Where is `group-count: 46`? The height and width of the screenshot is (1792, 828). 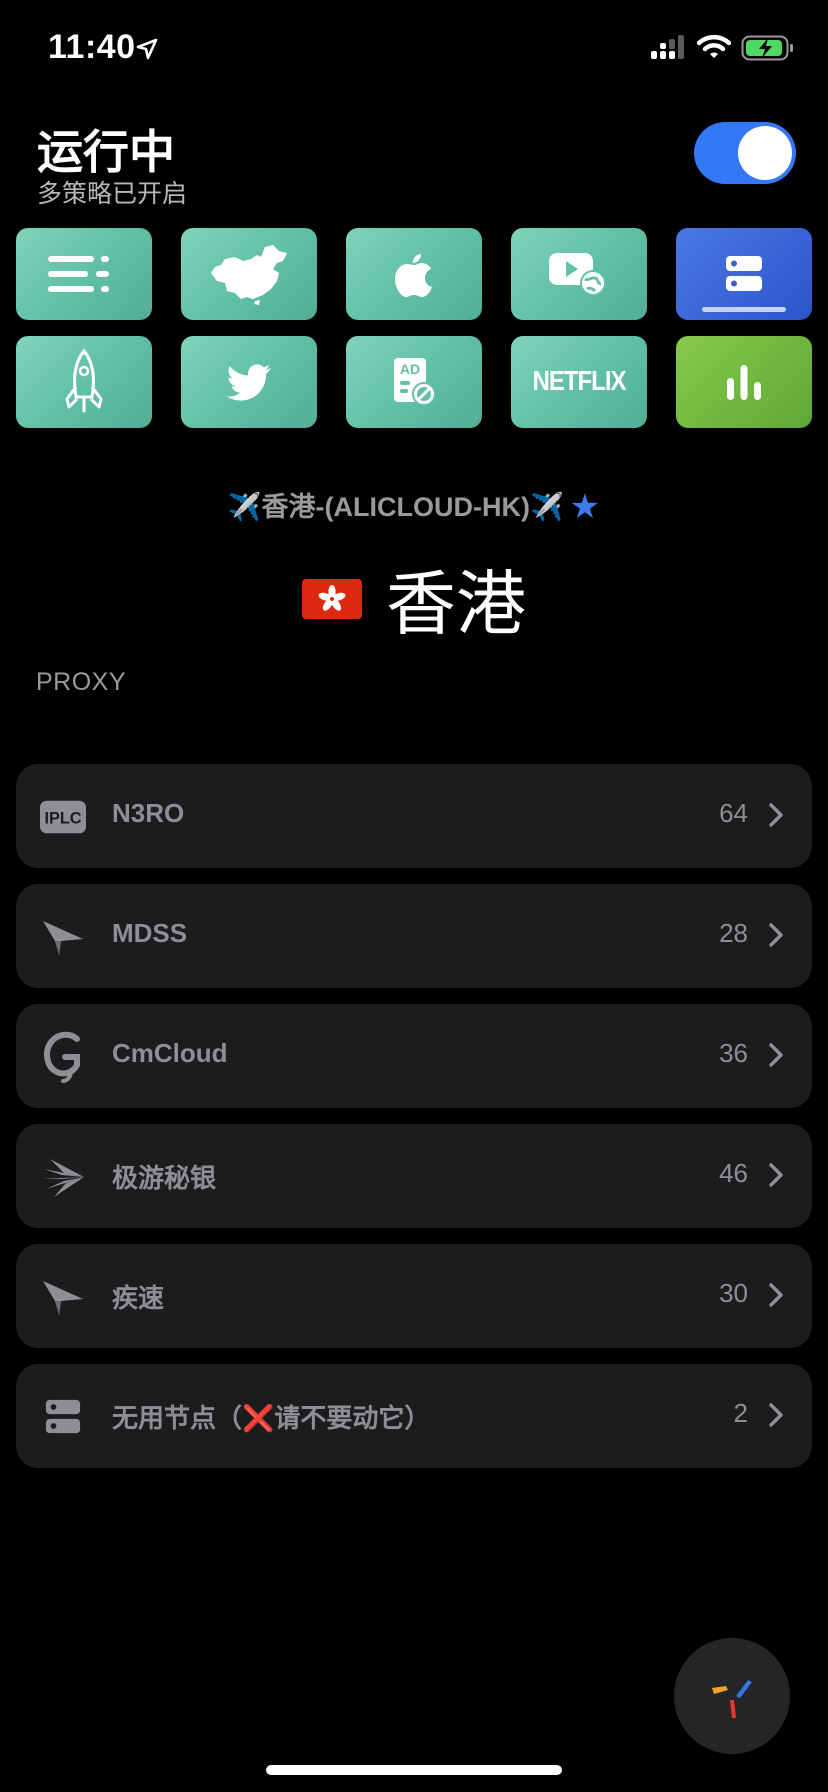
group-count: 46 is located at coordinates (733, 1173).